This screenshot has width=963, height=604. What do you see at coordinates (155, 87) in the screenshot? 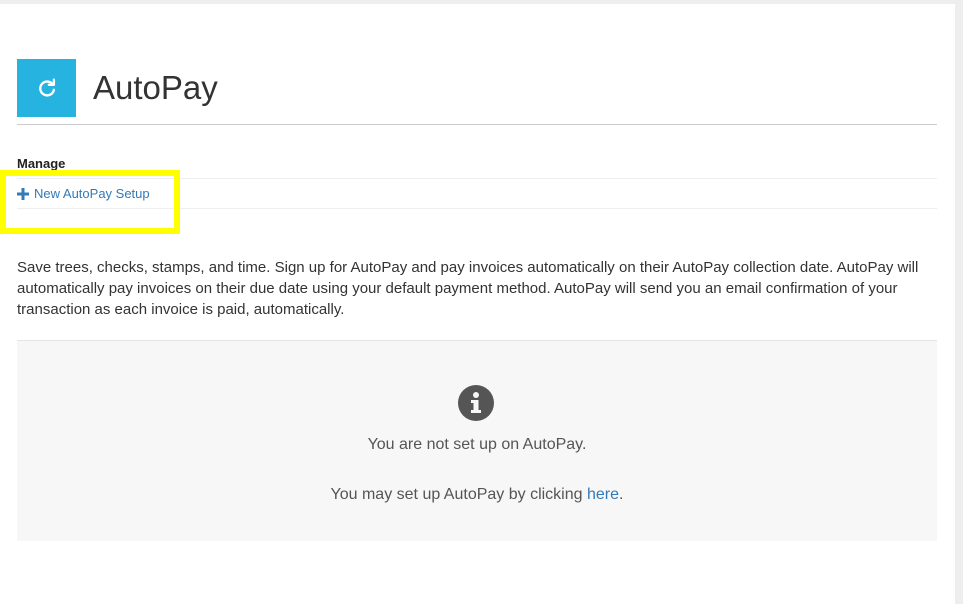
I see `page-title: AutoPay` at bounding box center [155, 87].